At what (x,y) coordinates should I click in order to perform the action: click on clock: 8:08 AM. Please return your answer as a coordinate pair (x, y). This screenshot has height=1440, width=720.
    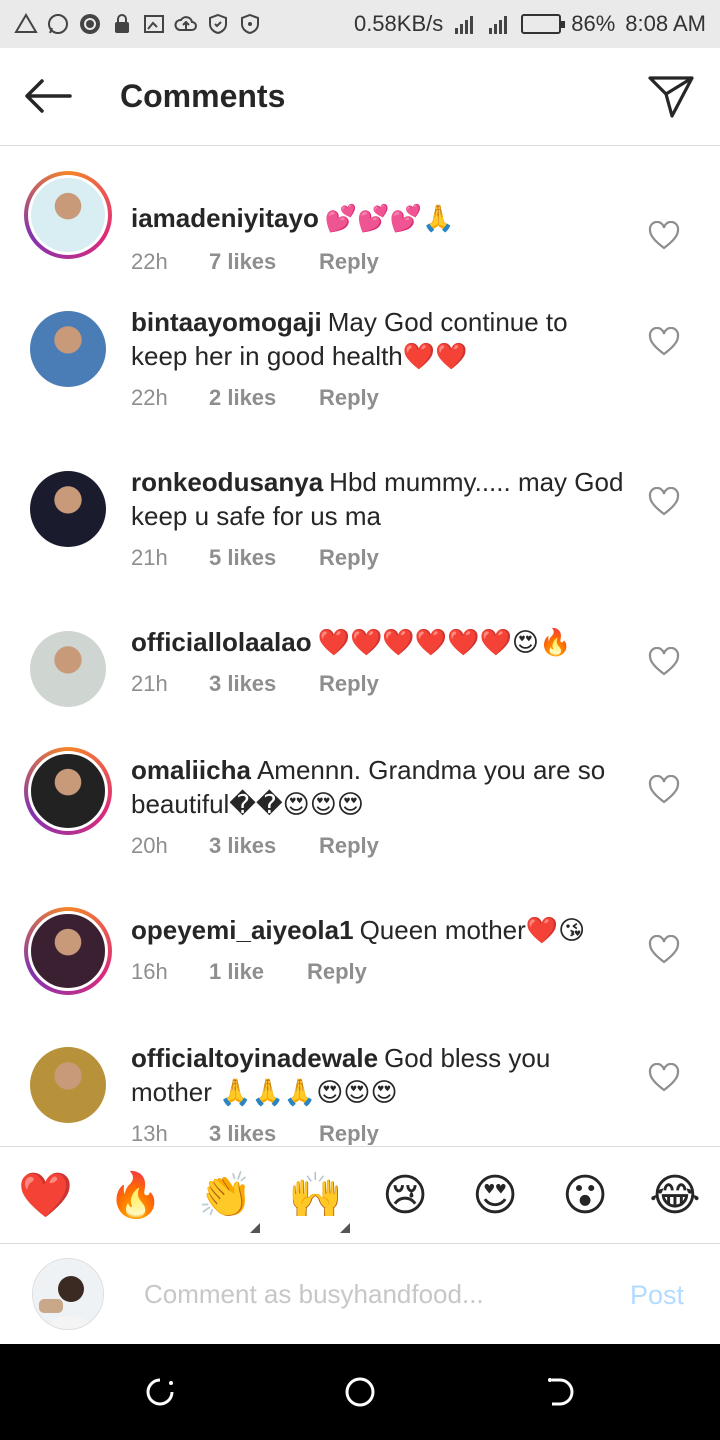
    Looking at the image, I should click on (665, 23).